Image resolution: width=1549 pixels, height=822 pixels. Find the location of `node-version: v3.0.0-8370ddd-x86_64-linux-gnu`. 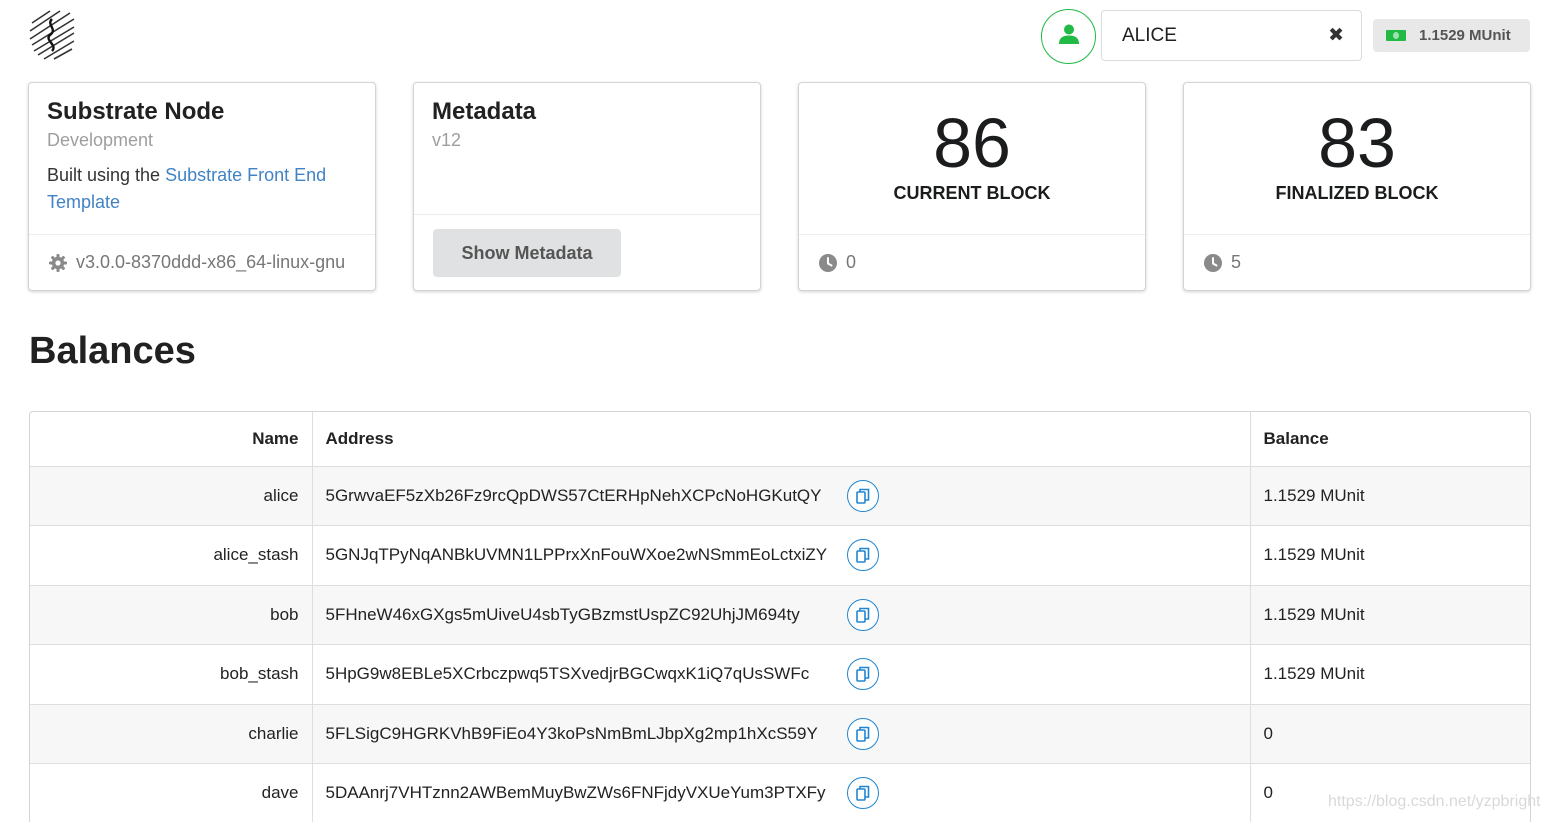

node-version: v3.0.0-8370ddd-x86_64-linux-gnu is located at coordinates (211, 262).